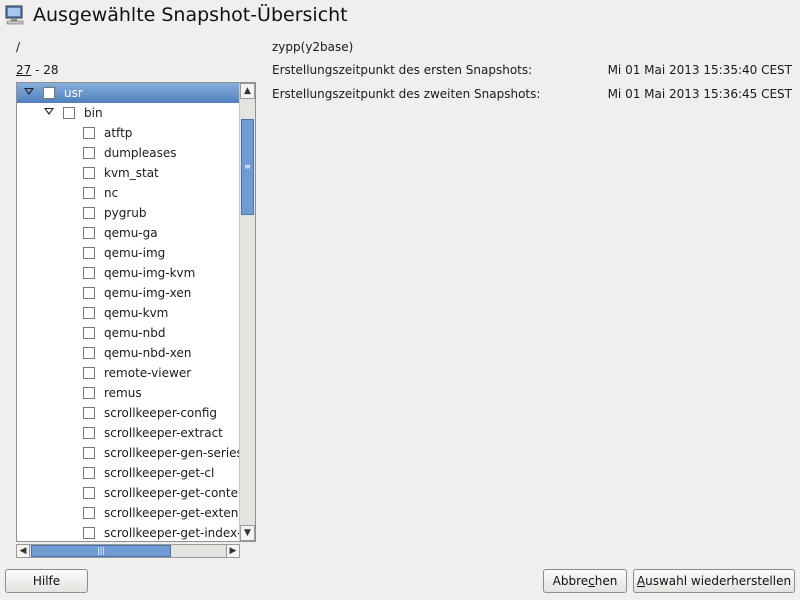 The width and height of the screenshot is (800, 600). I want to click on cancel-button: Abbrechen, so click(585, 581).